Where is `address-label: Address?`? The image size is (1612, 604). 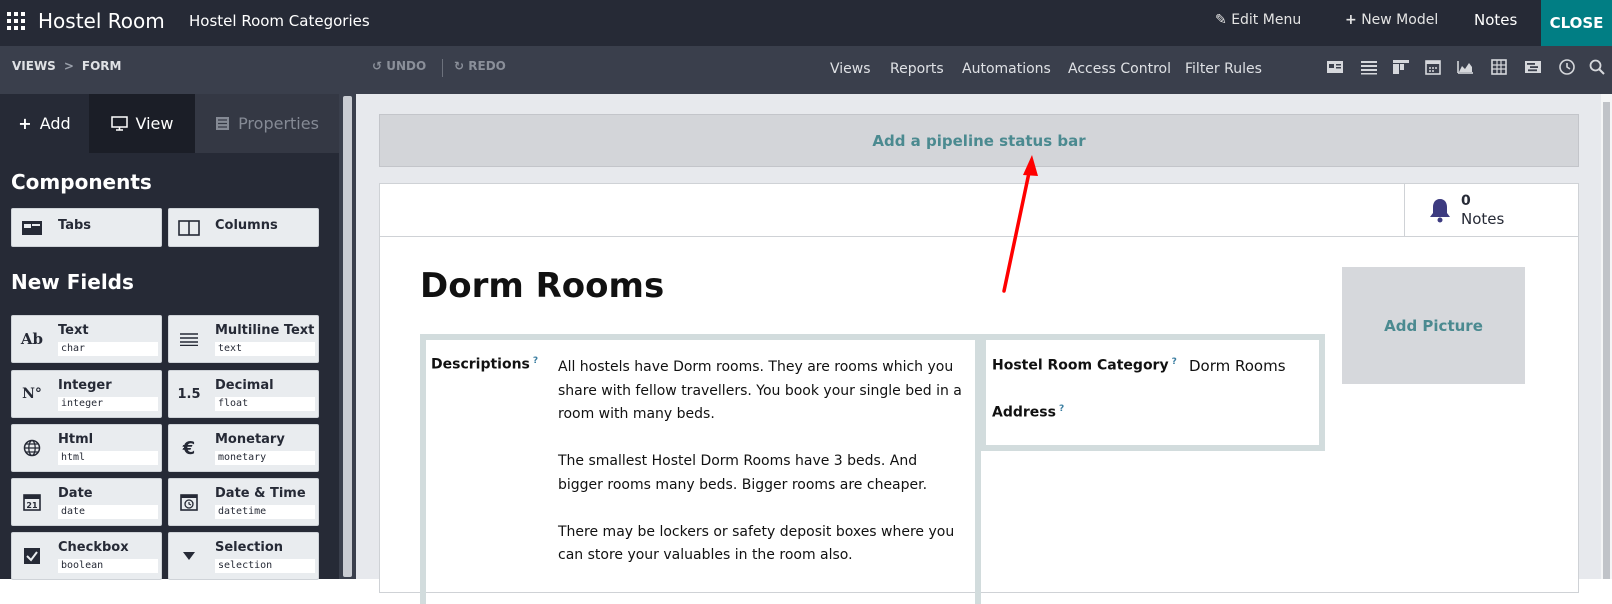
address-label: Address? is located at coordinates (1028, 412).